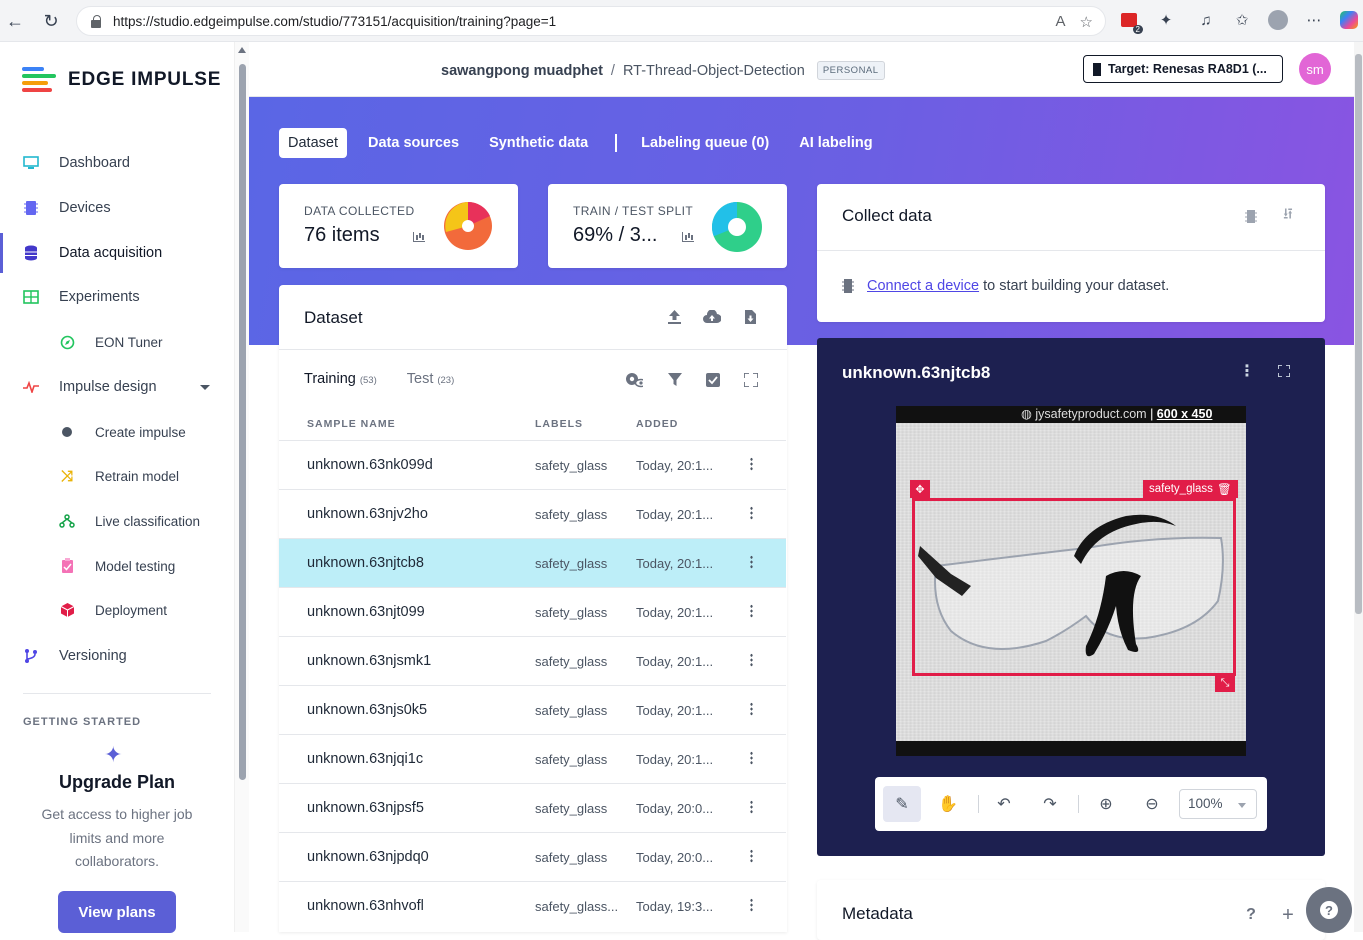 The image size is (1363, 940). I want to click on help-question-icon: ?, so click(1251, 915).